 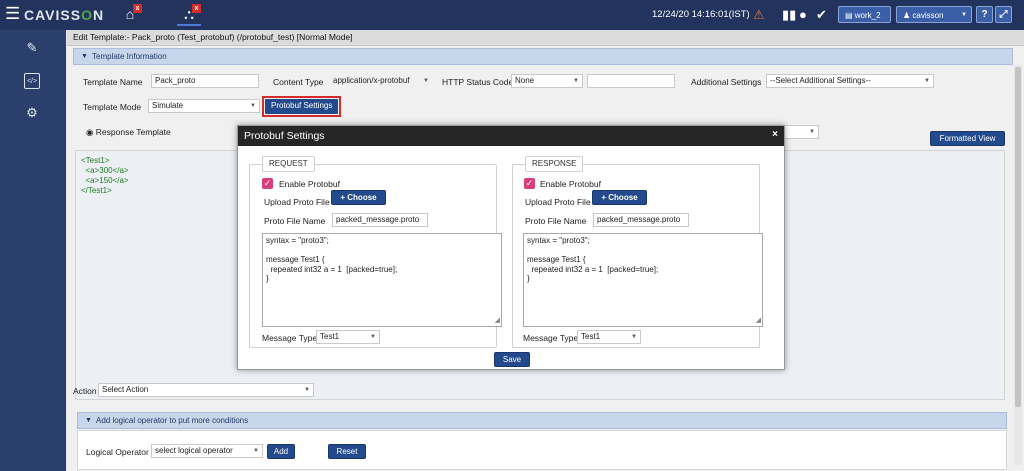 What do you see at coordinates (290, 338) in the screenshot?
I see `request-message-type-label: Message Type` at bounding box center [290, 338].